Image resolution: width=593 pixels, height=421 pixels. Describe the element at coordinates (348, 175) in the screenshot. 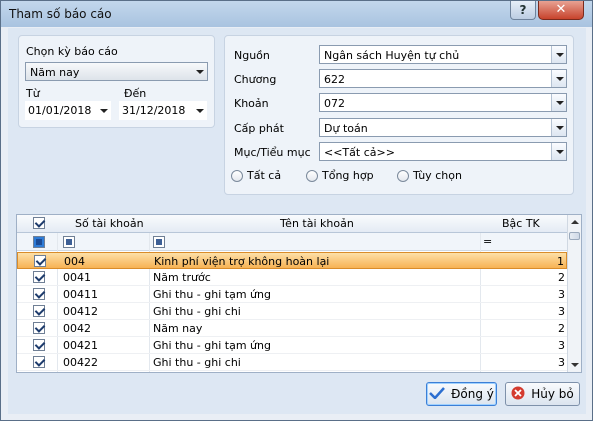

I see `radio-summary-label: Tổng hợp` at that location.